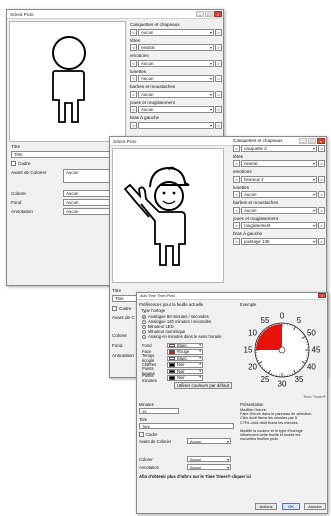 This screenshot has width=331, height=516. Describe the element at coordinates (209, 441) in the screenshot. I see `avant-colorier-select: Aucun ▾` at that location.